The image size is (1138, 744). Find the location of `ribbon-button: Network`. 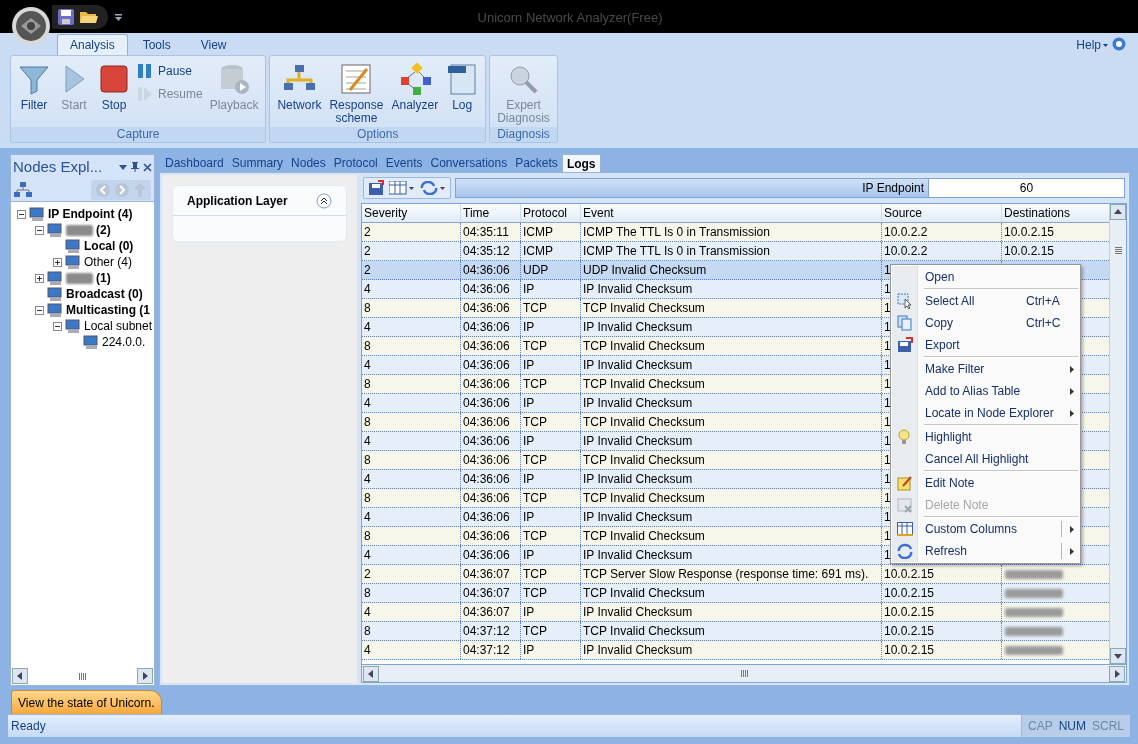

ribbon-button: Network is located at coordinates (299, 93).